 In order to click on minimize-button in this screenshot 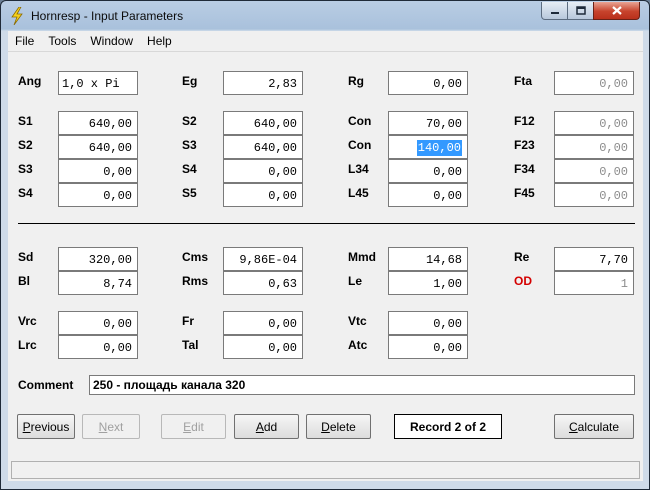, I will do `click(554, 11)`.